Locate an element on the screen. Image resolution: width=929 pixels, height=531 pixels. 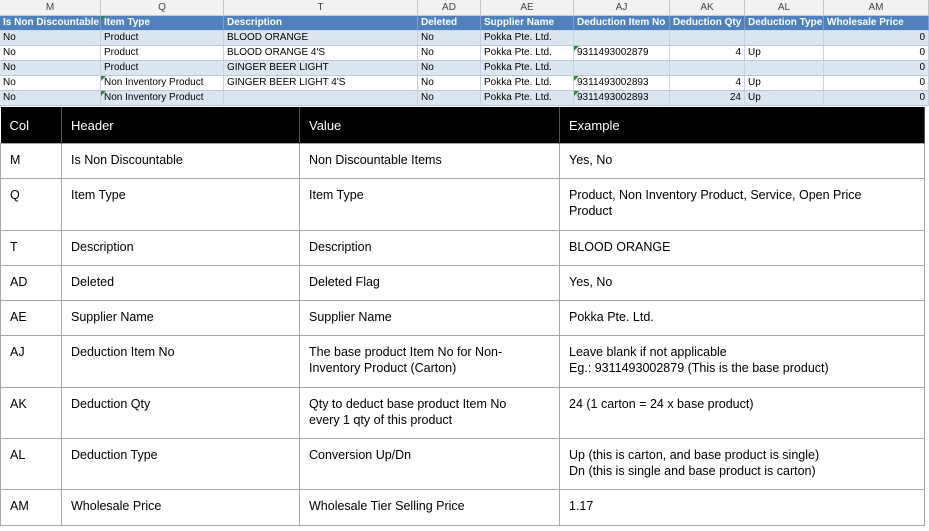
example-line: Leave blank if not applicable is located at coordinates (648, 352).